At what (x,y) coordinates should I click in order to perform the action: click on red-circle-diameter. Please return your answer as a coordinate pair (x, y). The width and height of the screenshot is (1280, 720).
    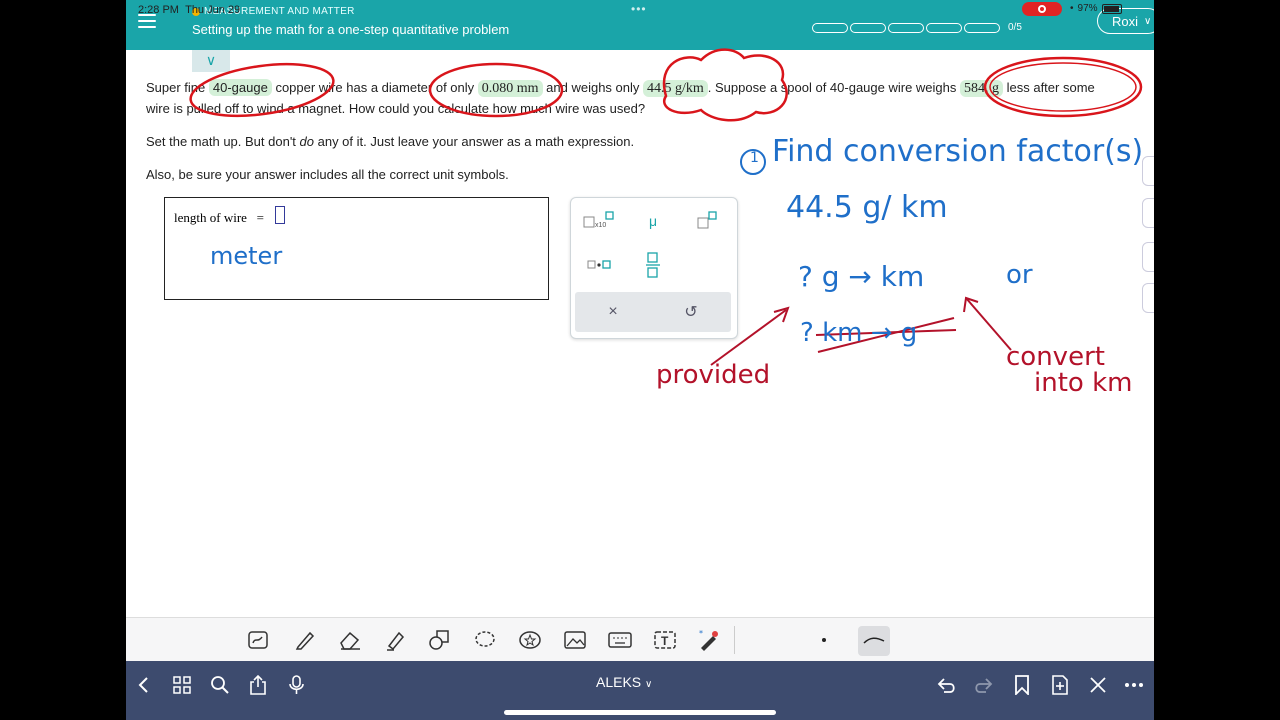
    Looking at the image, I should click on (496, 90).